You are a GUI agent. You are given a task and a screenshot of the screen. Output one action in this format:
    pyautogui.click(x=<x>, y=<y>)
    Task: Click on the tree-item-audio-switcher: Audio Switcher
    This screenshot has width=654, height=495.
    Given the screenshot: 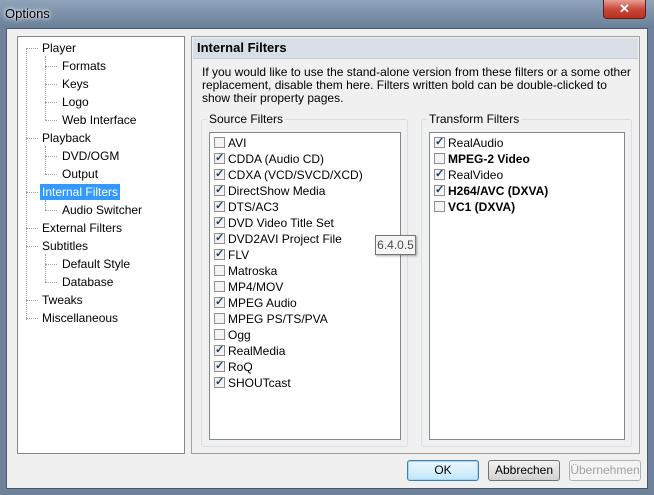 What is the action you would take?
    pyautogui.click(x=102, y=210)
    